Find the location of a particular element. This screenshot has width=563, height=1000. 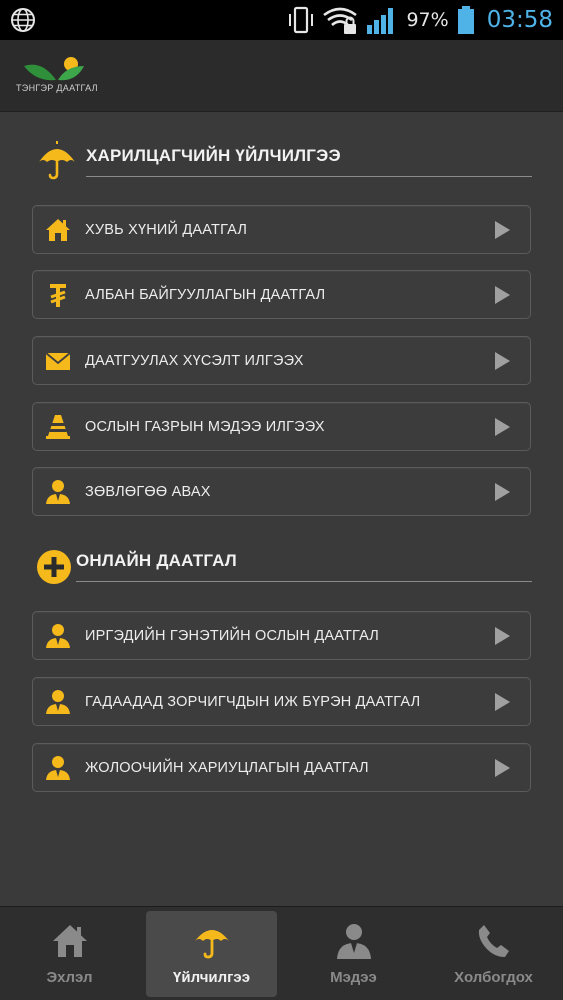

menu-item-get-advice: ЗӨВЛӨГӨӨ АВАХ is located at coordinates (281, 491).